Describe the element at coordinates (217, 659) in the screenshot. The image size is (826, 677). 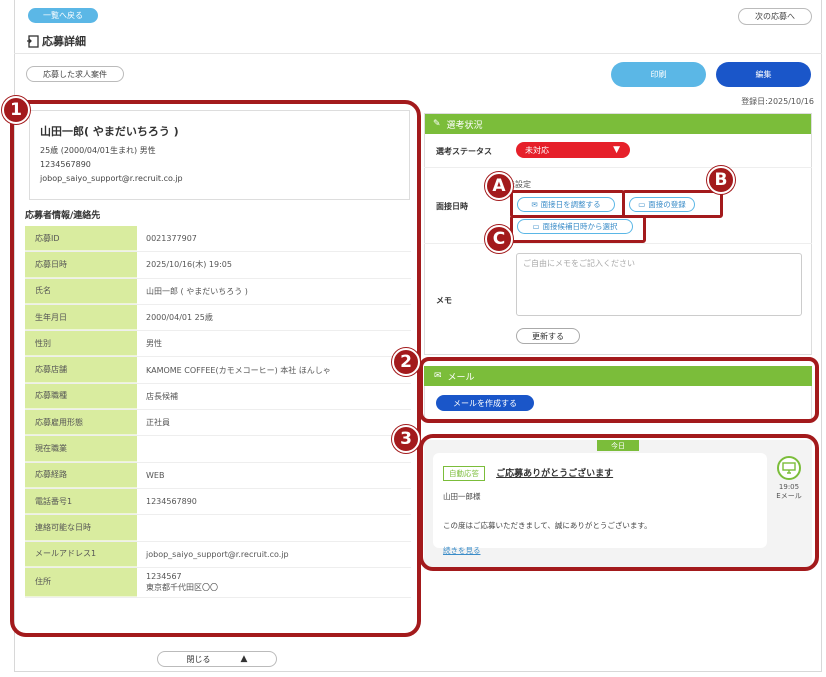
I see `close-details-button: 閉じる ▲` at that location.